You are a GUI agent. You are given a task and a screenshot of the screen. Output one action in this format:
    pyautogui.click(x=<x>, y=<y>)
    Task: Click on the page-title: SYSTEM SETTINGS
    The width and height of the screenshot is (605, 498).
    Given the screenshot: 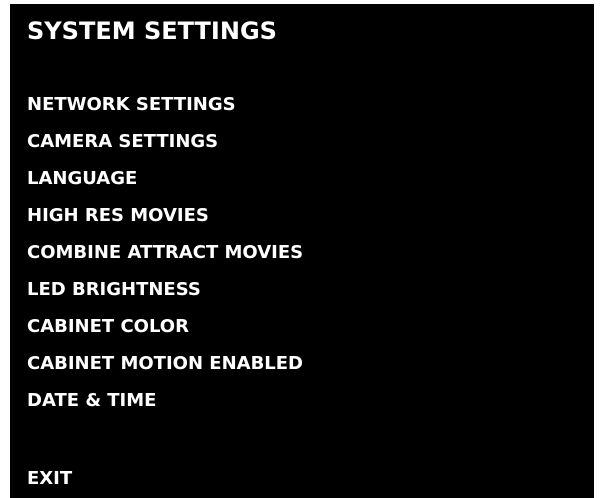 What is the action you would take?
    pyautogui.click(x=152, y=31)
    